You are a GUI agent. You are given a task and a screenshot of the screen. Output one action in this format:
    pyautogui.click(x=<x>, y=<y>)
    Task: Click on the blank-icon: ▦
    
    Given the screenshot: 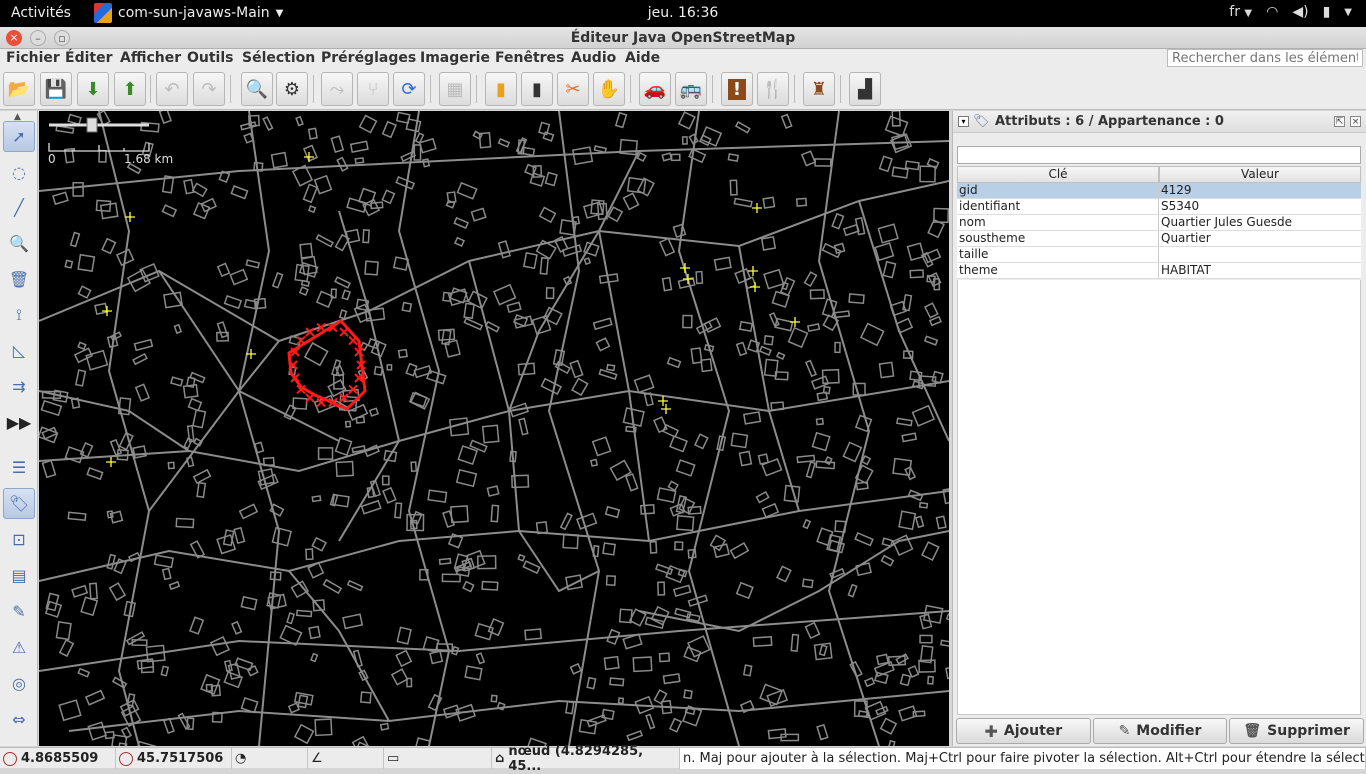 What is the action you would take?
    pyautogui.click(x=455, y=89)
    